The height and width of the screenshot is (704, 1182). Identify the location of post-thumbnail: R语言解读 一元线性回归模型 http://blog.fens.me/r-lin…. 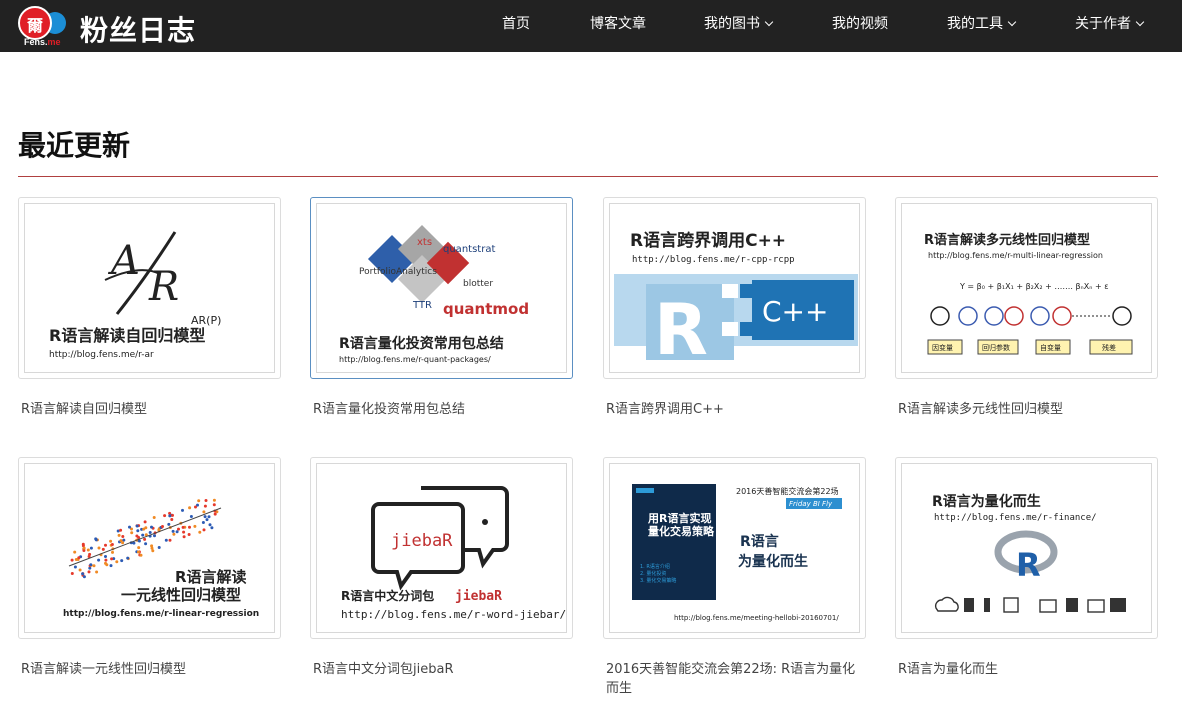
(149, 548).